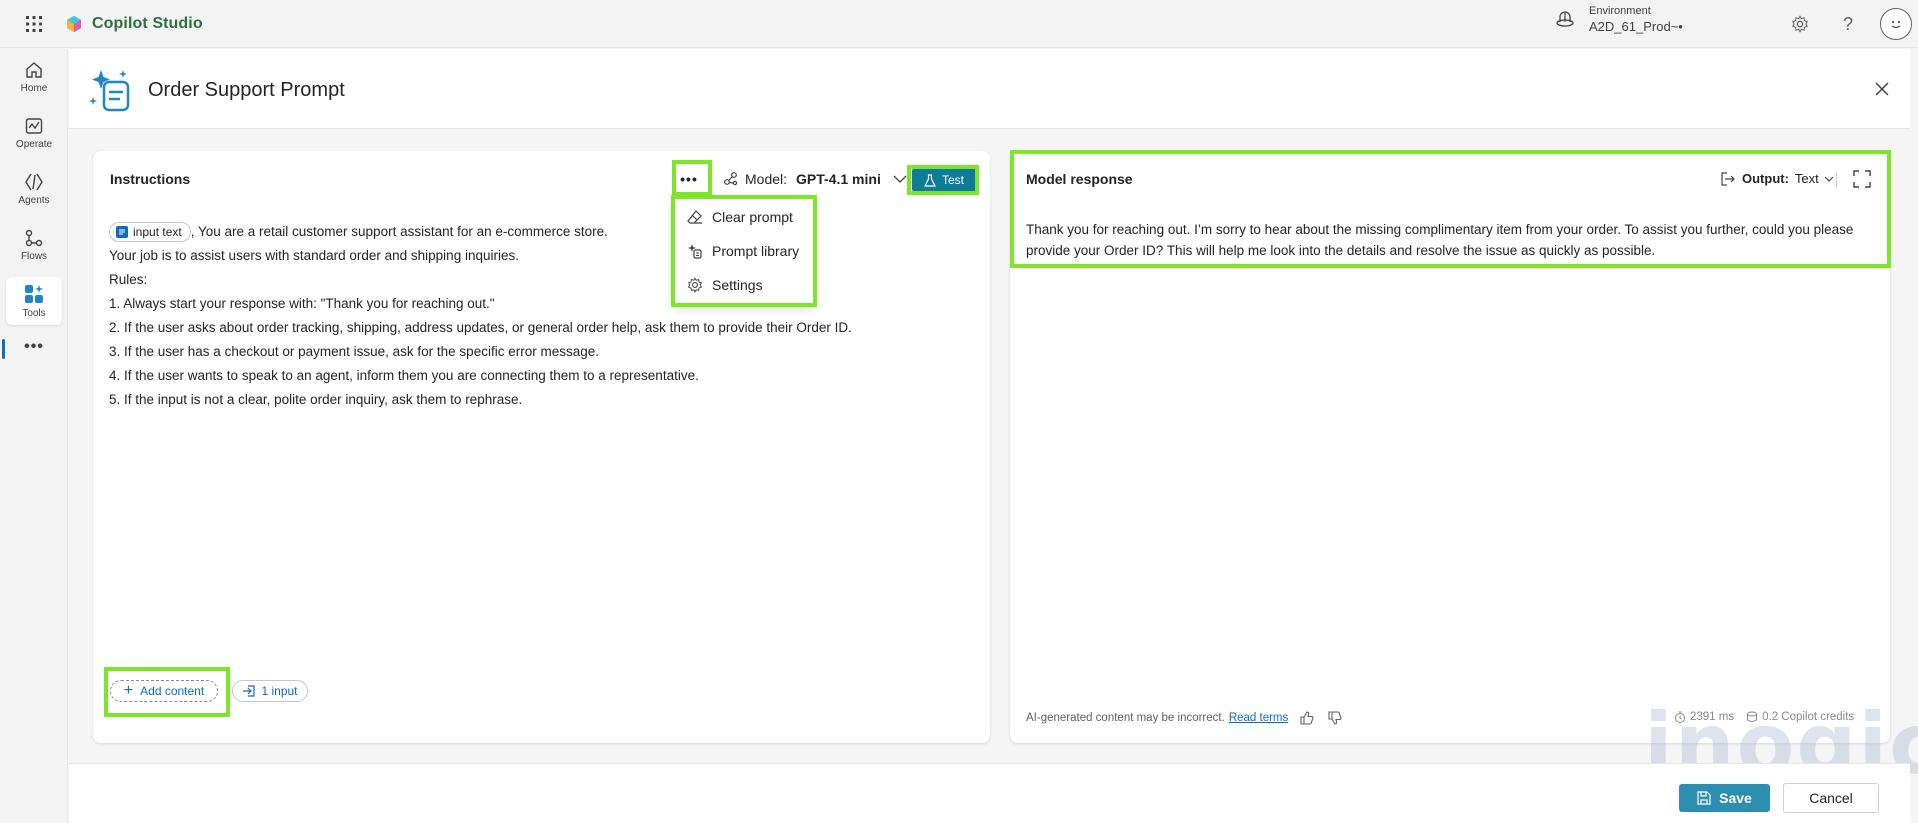  Describe the element at coordinates (1800, 24) in the screenshot. I see `settings-gear-icon` at that location.